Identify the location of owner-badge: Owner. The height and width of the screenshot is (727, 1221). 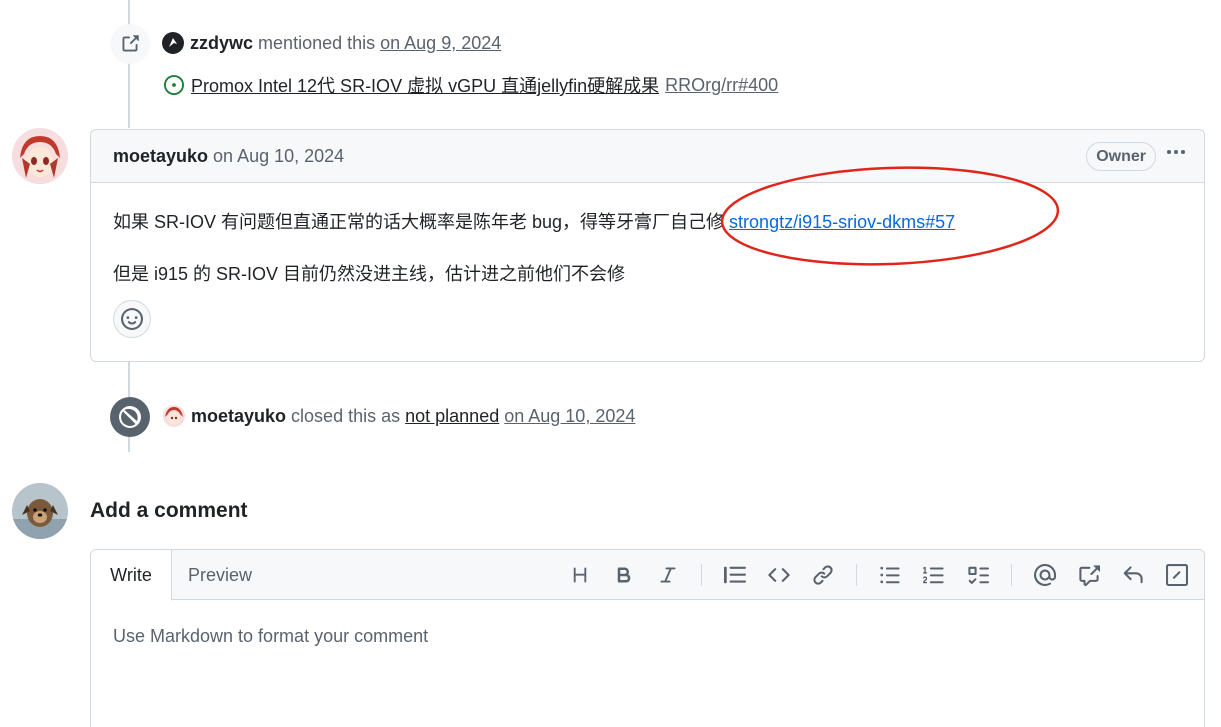
(1121, 156).